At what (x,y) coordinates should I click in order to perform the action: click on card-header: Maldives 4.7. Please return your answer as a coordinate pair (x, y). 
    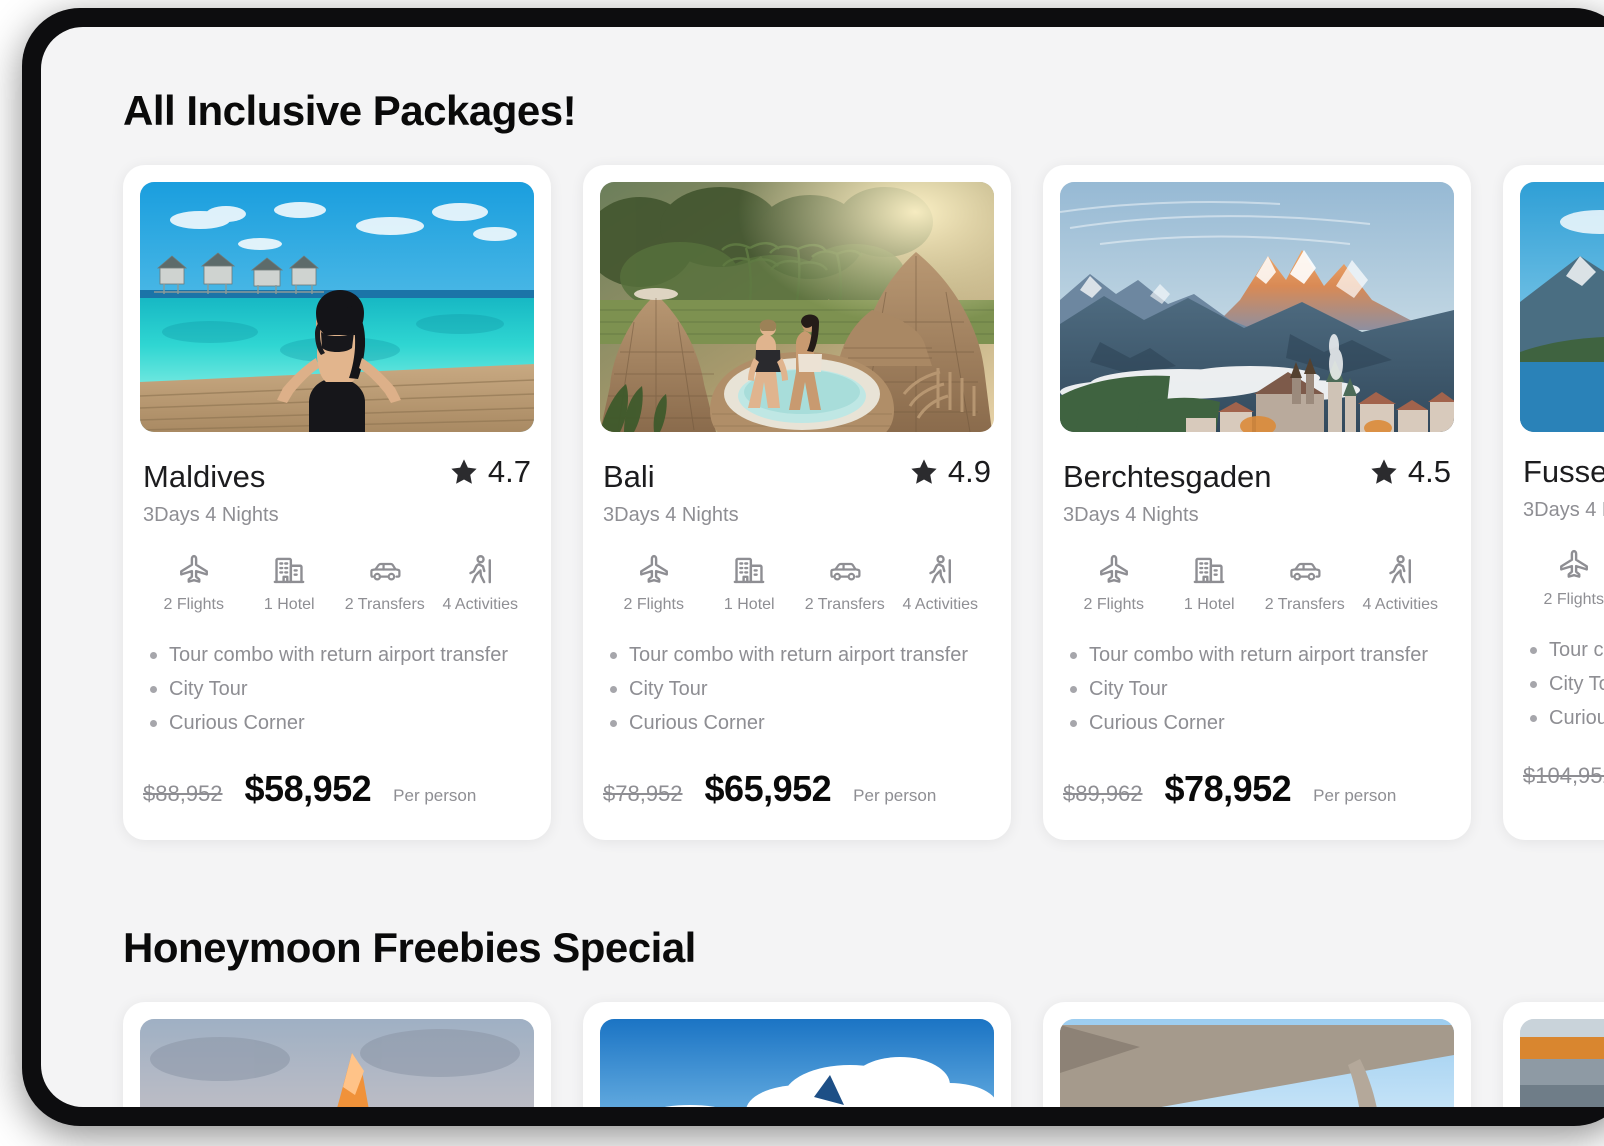
    Looking at the image, I should click on (337, 474).